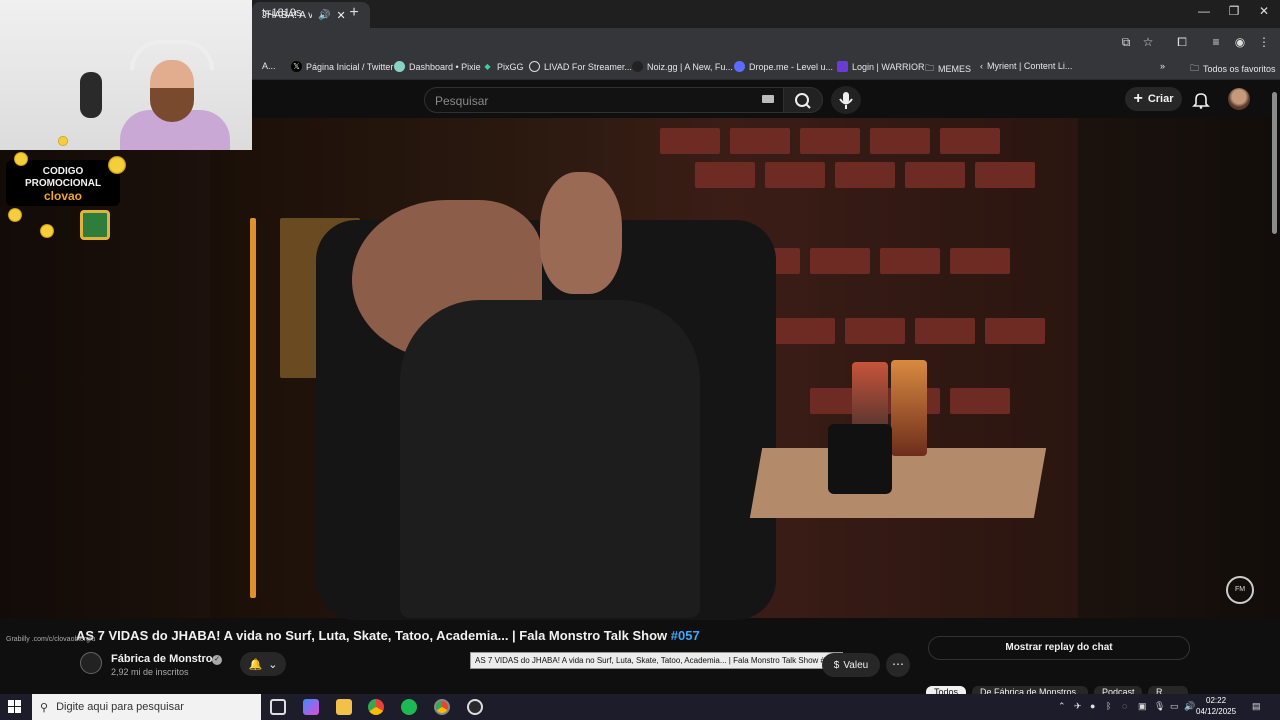  I want to click on more-actions-button: ⋯, so click(898, 665).